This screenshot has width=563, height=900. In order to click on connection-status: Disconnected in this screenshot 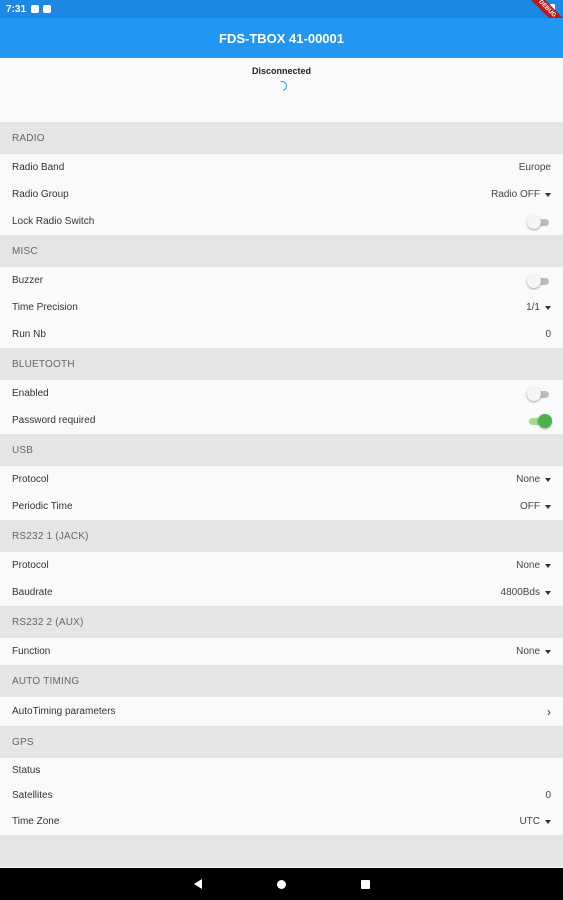, I will do `click(281, 71)`.